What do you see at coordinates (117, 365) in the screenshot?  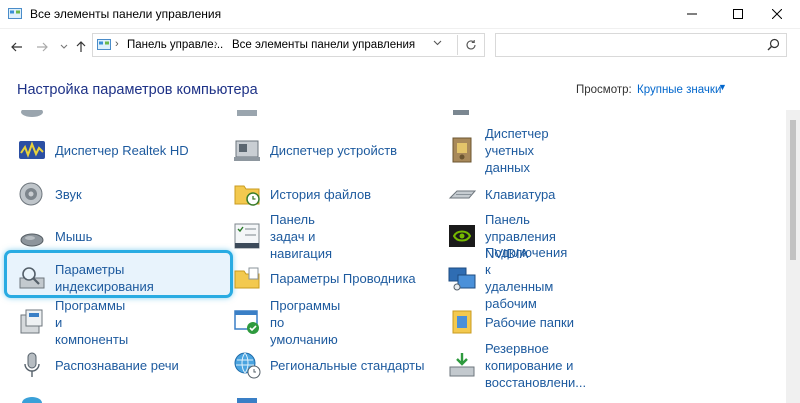 I see `cp-item-label: Распознавание речи` at bounding box center [117, 365].